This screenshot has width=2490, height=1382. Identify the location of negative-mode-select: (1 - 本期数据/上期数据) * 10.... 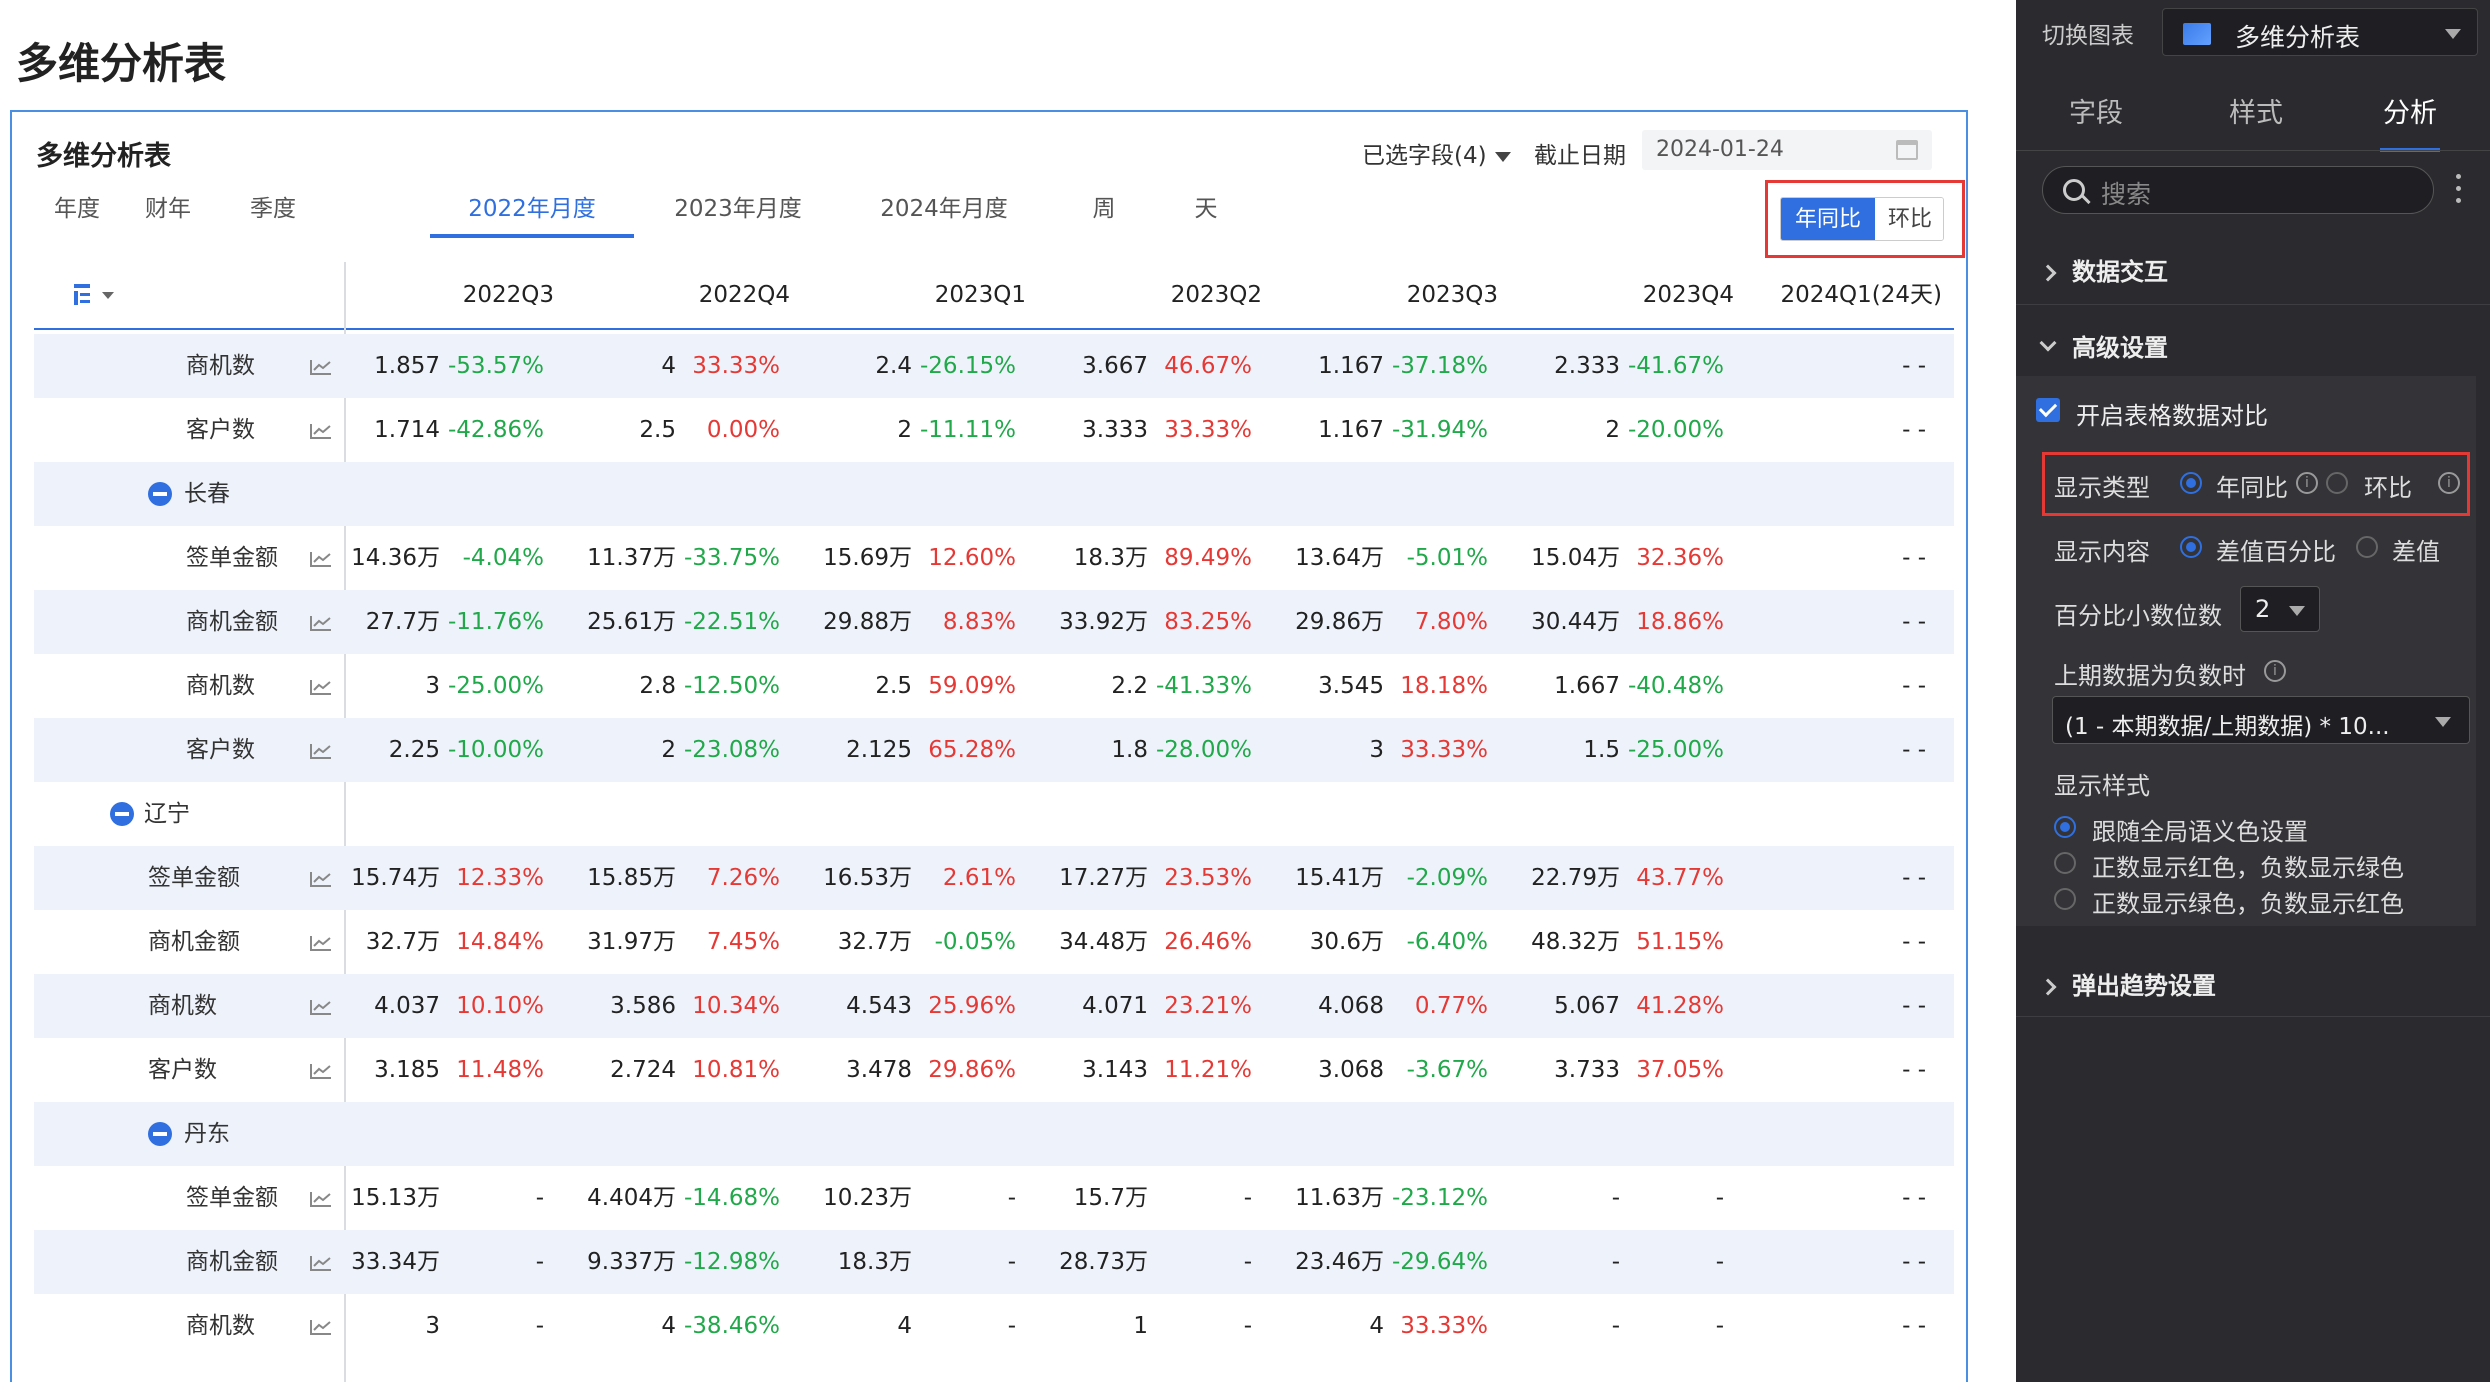
(2261, 720).